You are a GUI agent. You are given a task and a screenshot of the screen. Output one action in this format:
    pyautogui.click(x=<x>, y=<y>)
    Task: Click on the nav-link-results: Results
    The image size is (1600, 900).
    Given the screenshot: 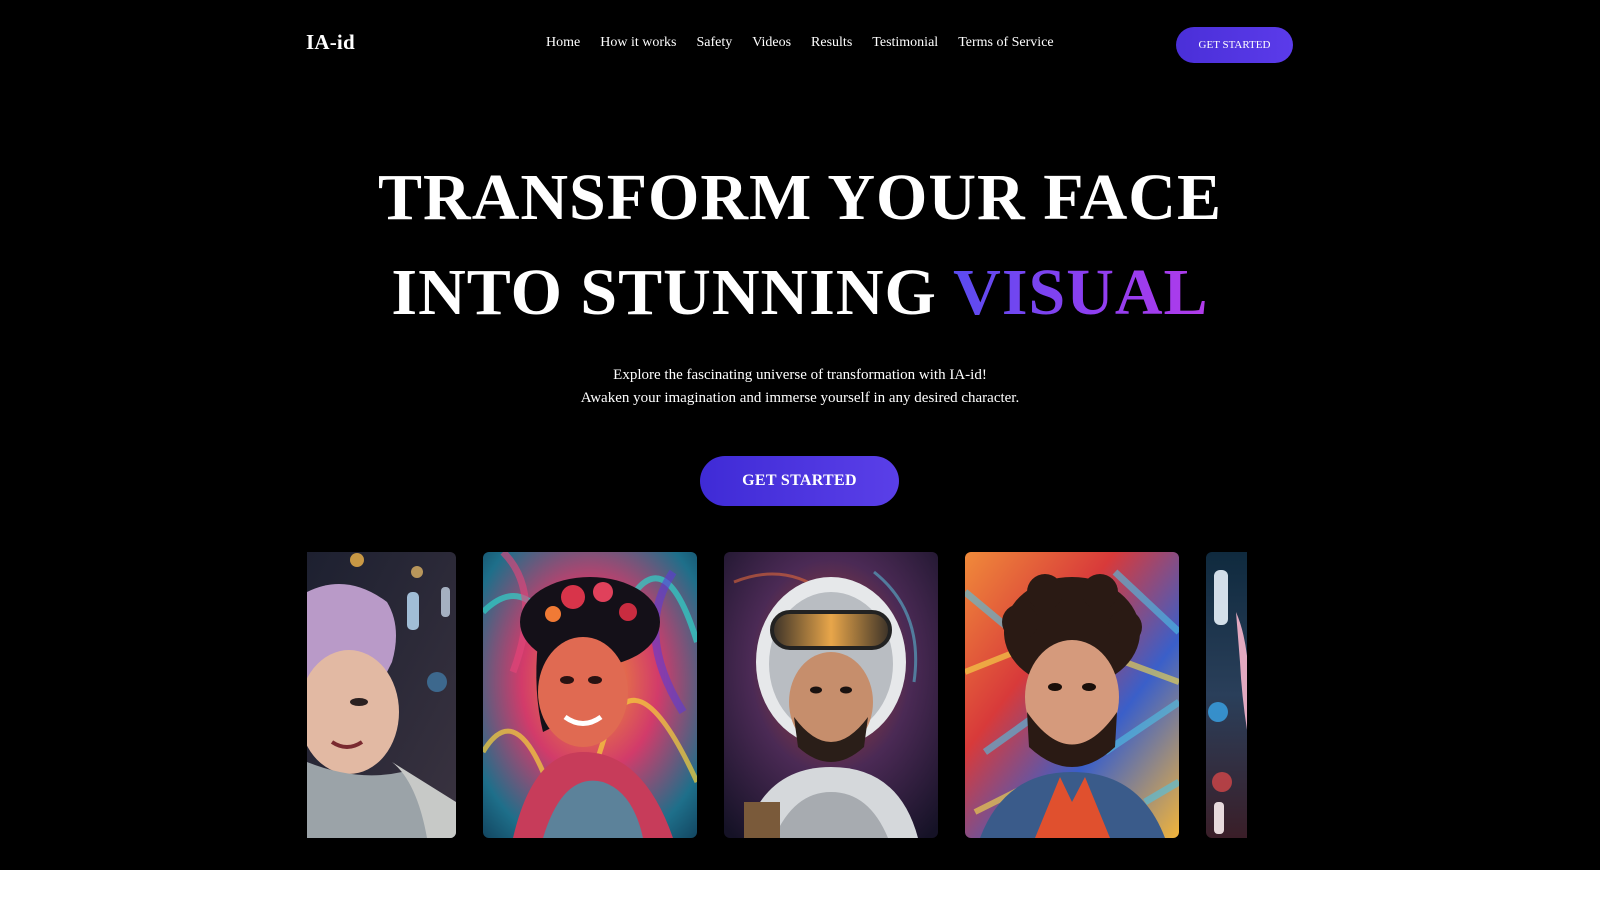 What is the action you would take?
    pyautogui.click(x=831, y=43)
    